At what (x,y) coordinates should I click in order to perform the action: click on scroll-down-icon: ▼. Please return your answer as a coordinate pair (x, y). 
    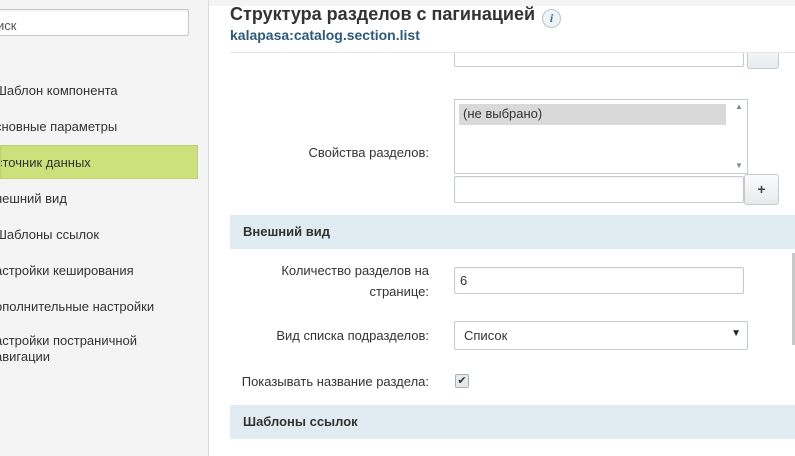
    Looking at the image, I should click on (739, 165).